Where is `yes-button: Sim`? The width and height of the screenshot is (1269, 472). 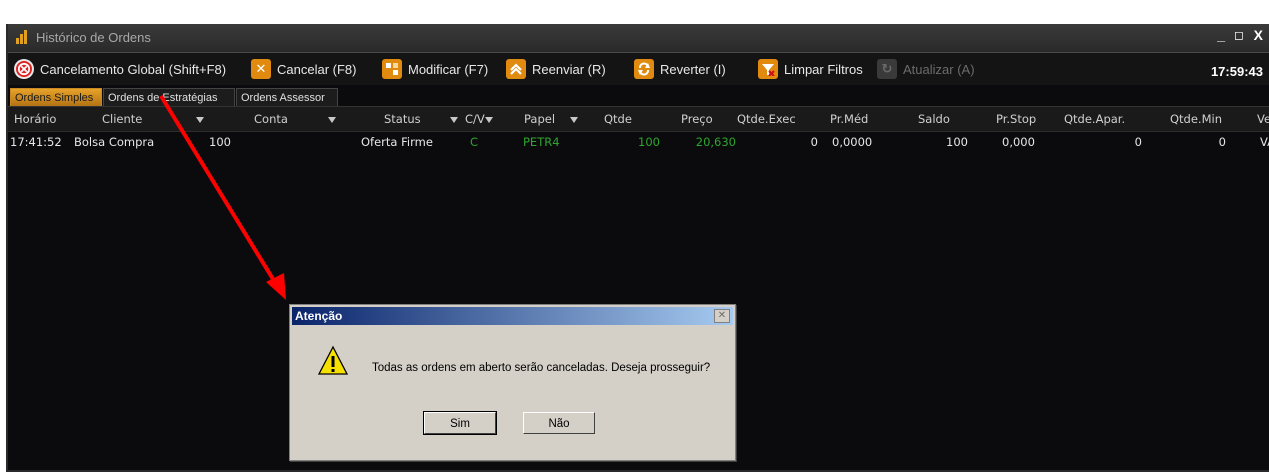 yes-button: Sim is located at coordinates (460, 423).